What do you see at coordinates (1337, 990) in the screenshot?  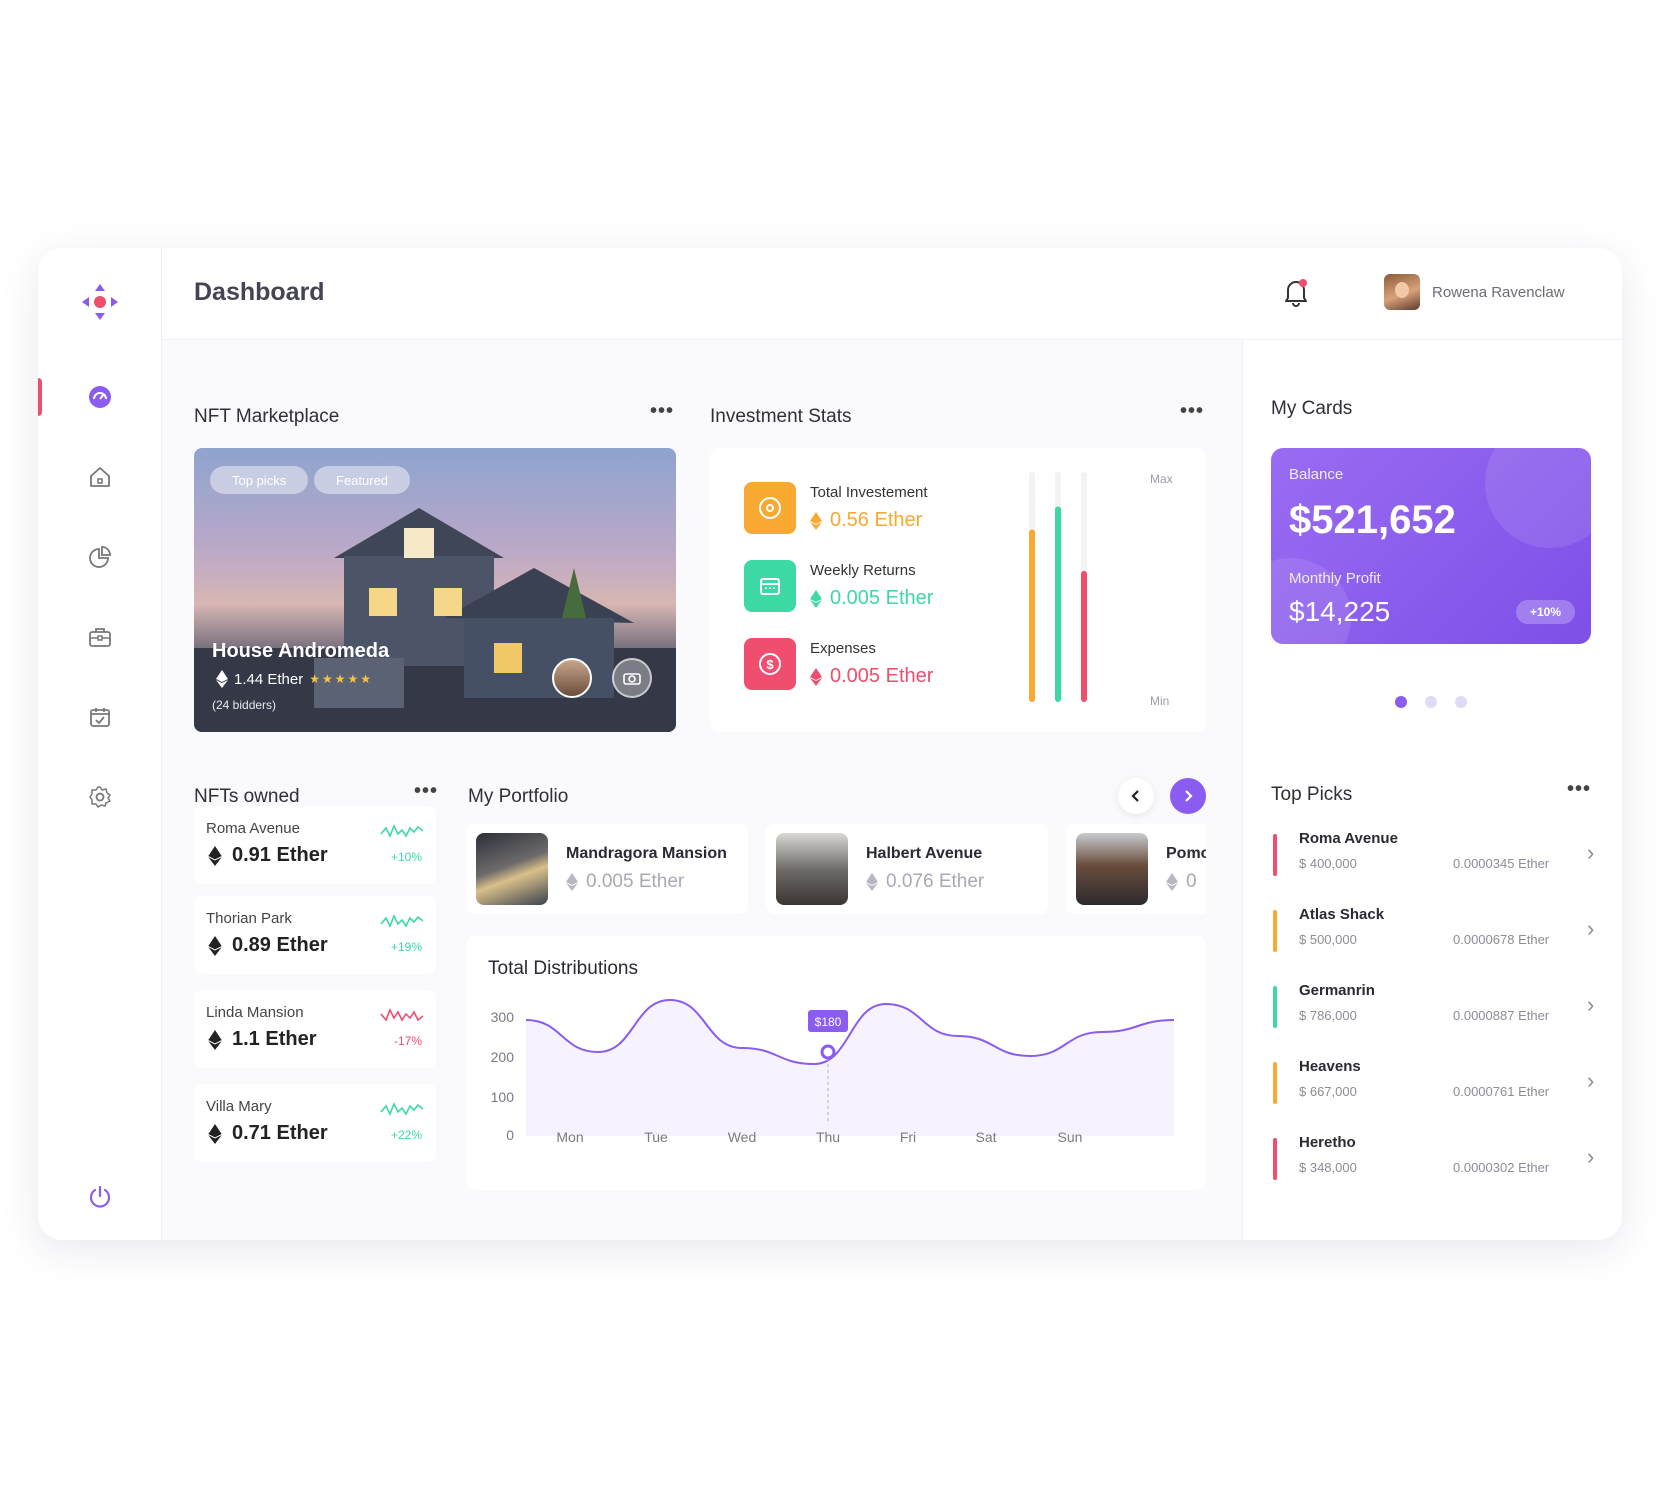 I see `pick-name: Germanrin` at bounding box center [1337, 990].